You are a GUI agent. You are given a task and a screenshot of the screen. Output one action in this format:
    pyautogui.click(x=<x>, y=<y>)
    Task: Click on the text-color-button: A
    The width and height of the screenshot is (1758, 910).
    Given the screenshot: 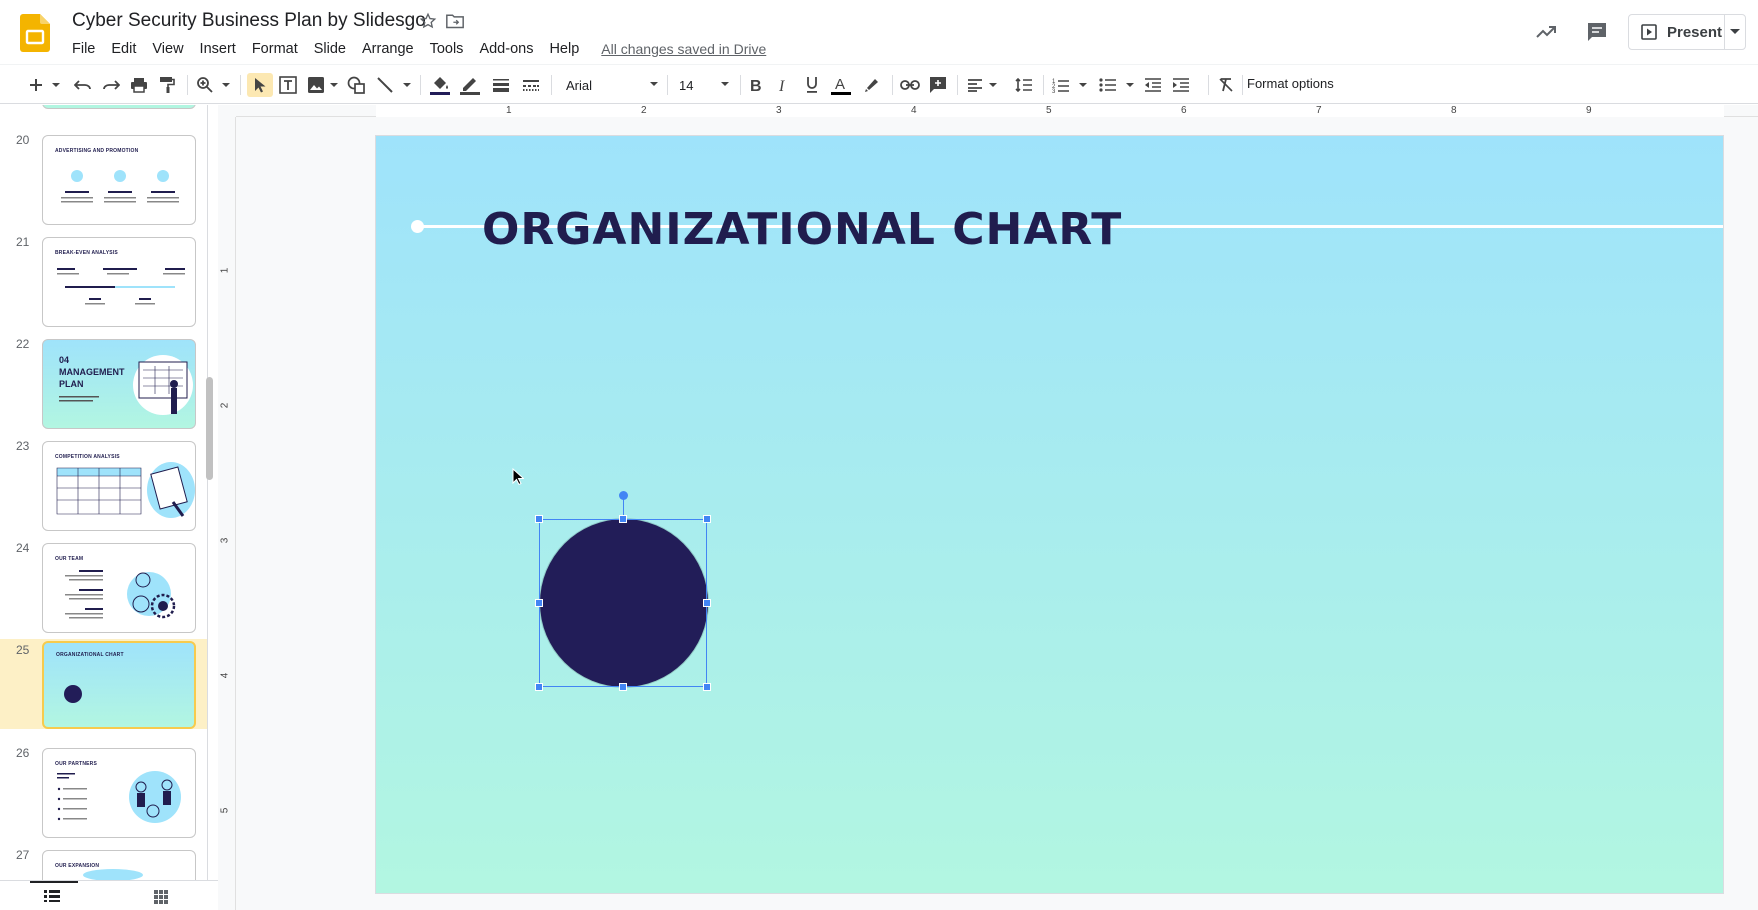 What is the action you would take?
    pyautogui.click(x=841, y=85)
    